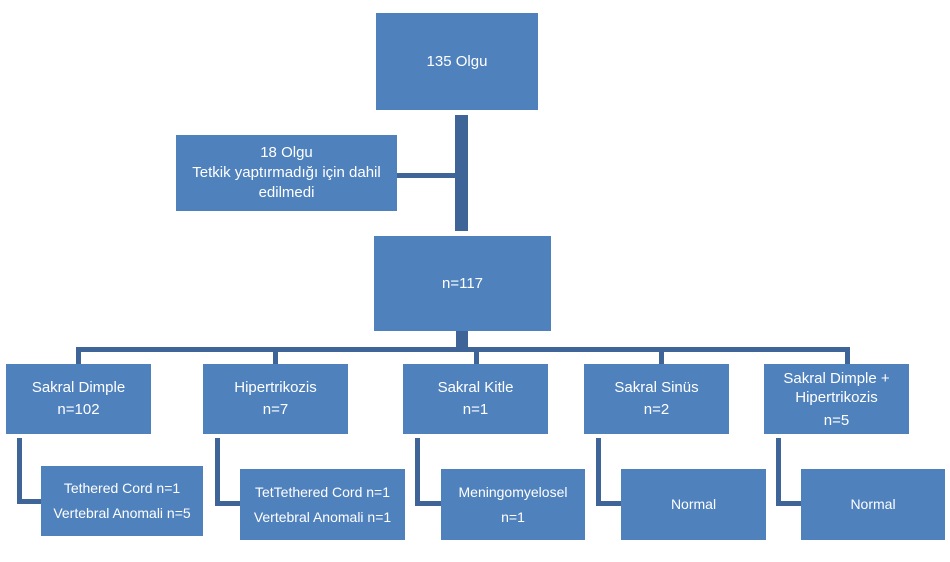 Image resolution: width=950 pixels, height=562 pixels. Describe the element at coordinates (322, 516) in the screenshot. I see `result-text: Vertebral Anomali n=1` at that location.